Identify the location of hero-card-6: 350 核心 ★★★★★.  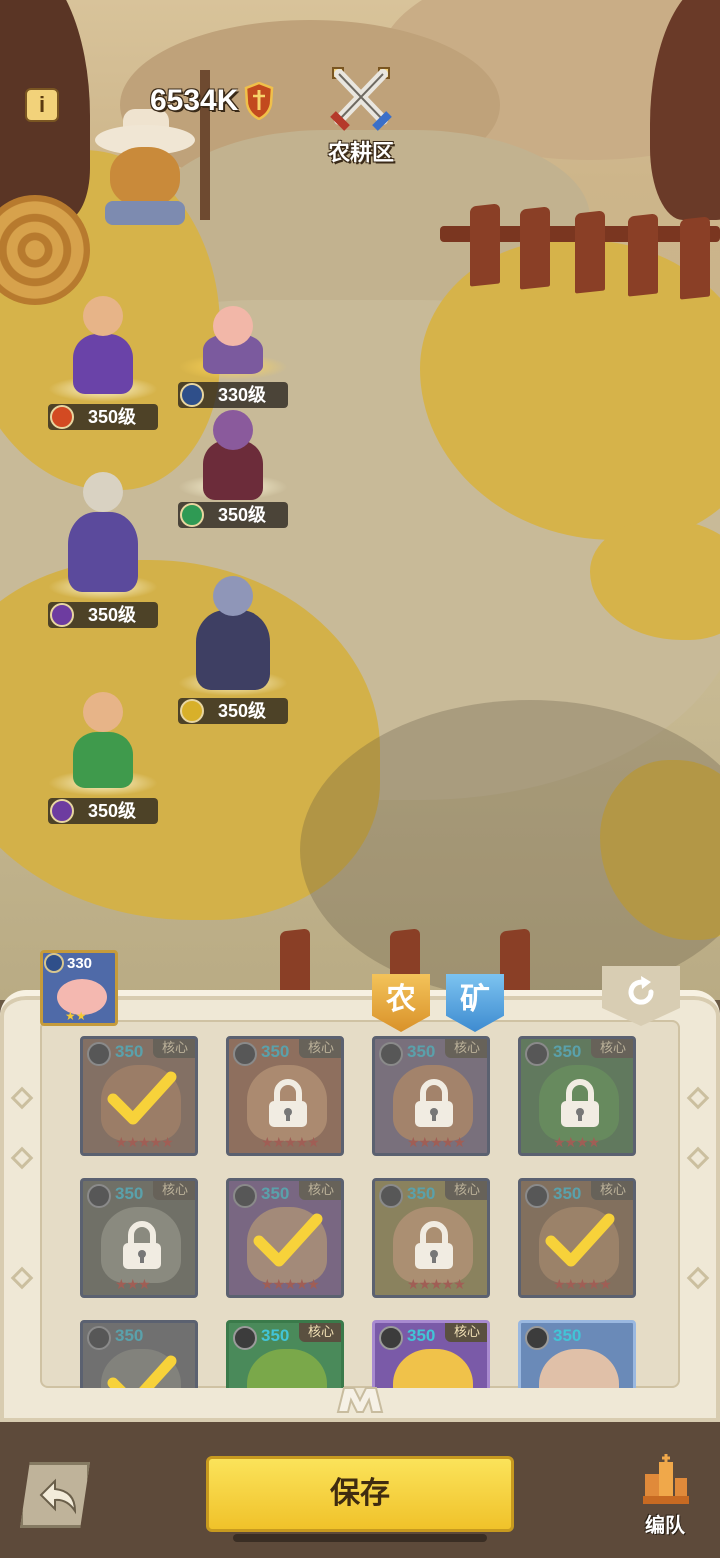
(285, 1238).